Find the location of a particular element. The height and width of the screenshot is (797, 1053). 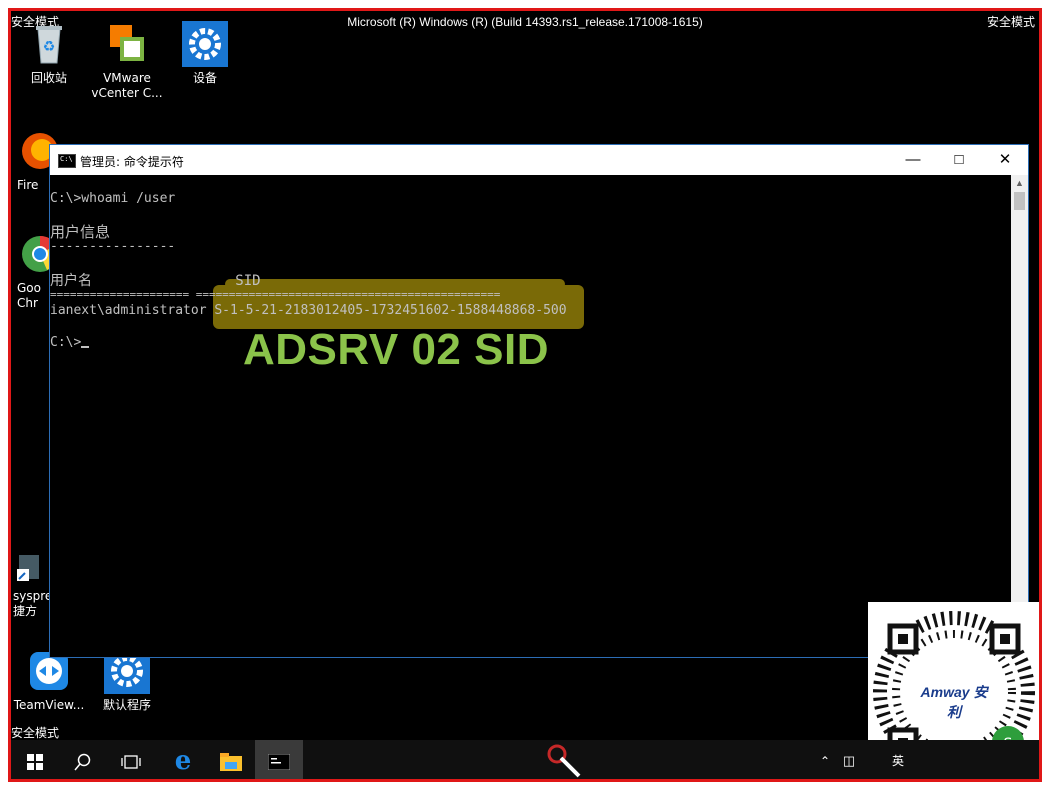

task-view-icon is located at coordinates (131, 759).